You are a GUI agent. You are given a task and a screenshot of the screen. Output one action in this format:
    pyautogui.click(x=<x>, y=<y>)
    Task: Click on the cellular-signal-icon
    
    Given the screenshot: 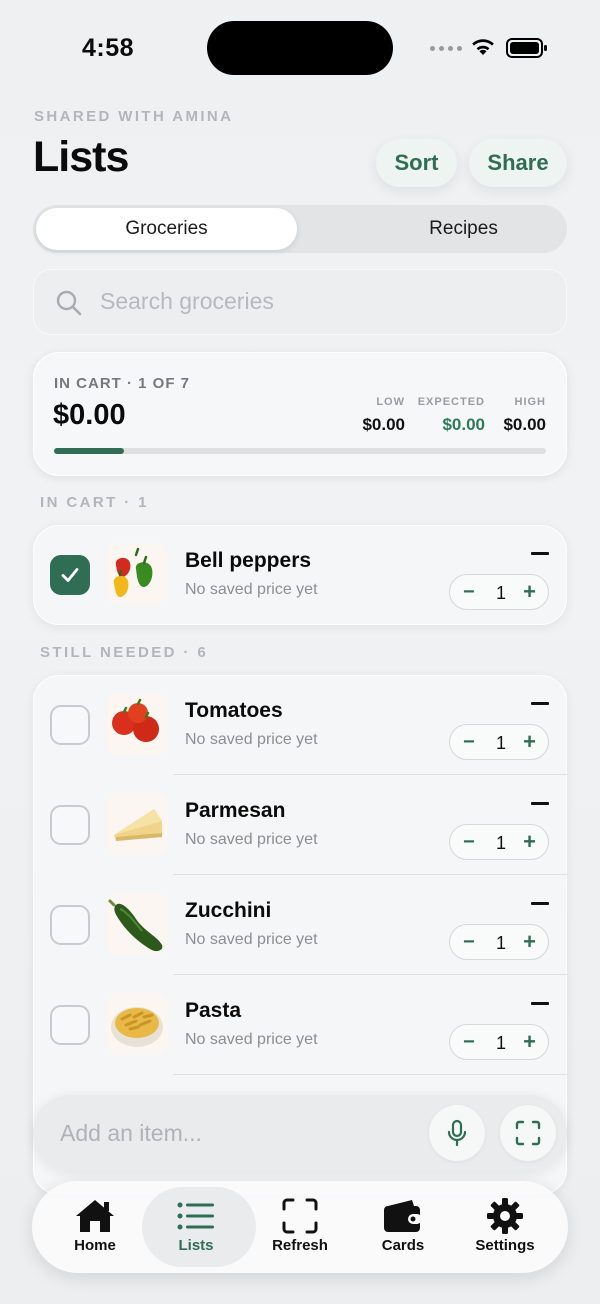 What is the action you would take?
    pyautogui.click(x=446, y=48)
    